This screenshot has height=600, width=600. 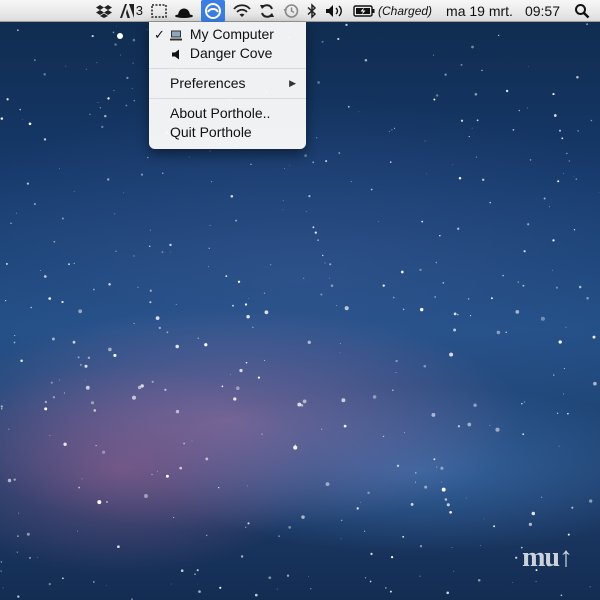 I want to click on battery-menu-item: (Charged), so click(x=392, y=11).